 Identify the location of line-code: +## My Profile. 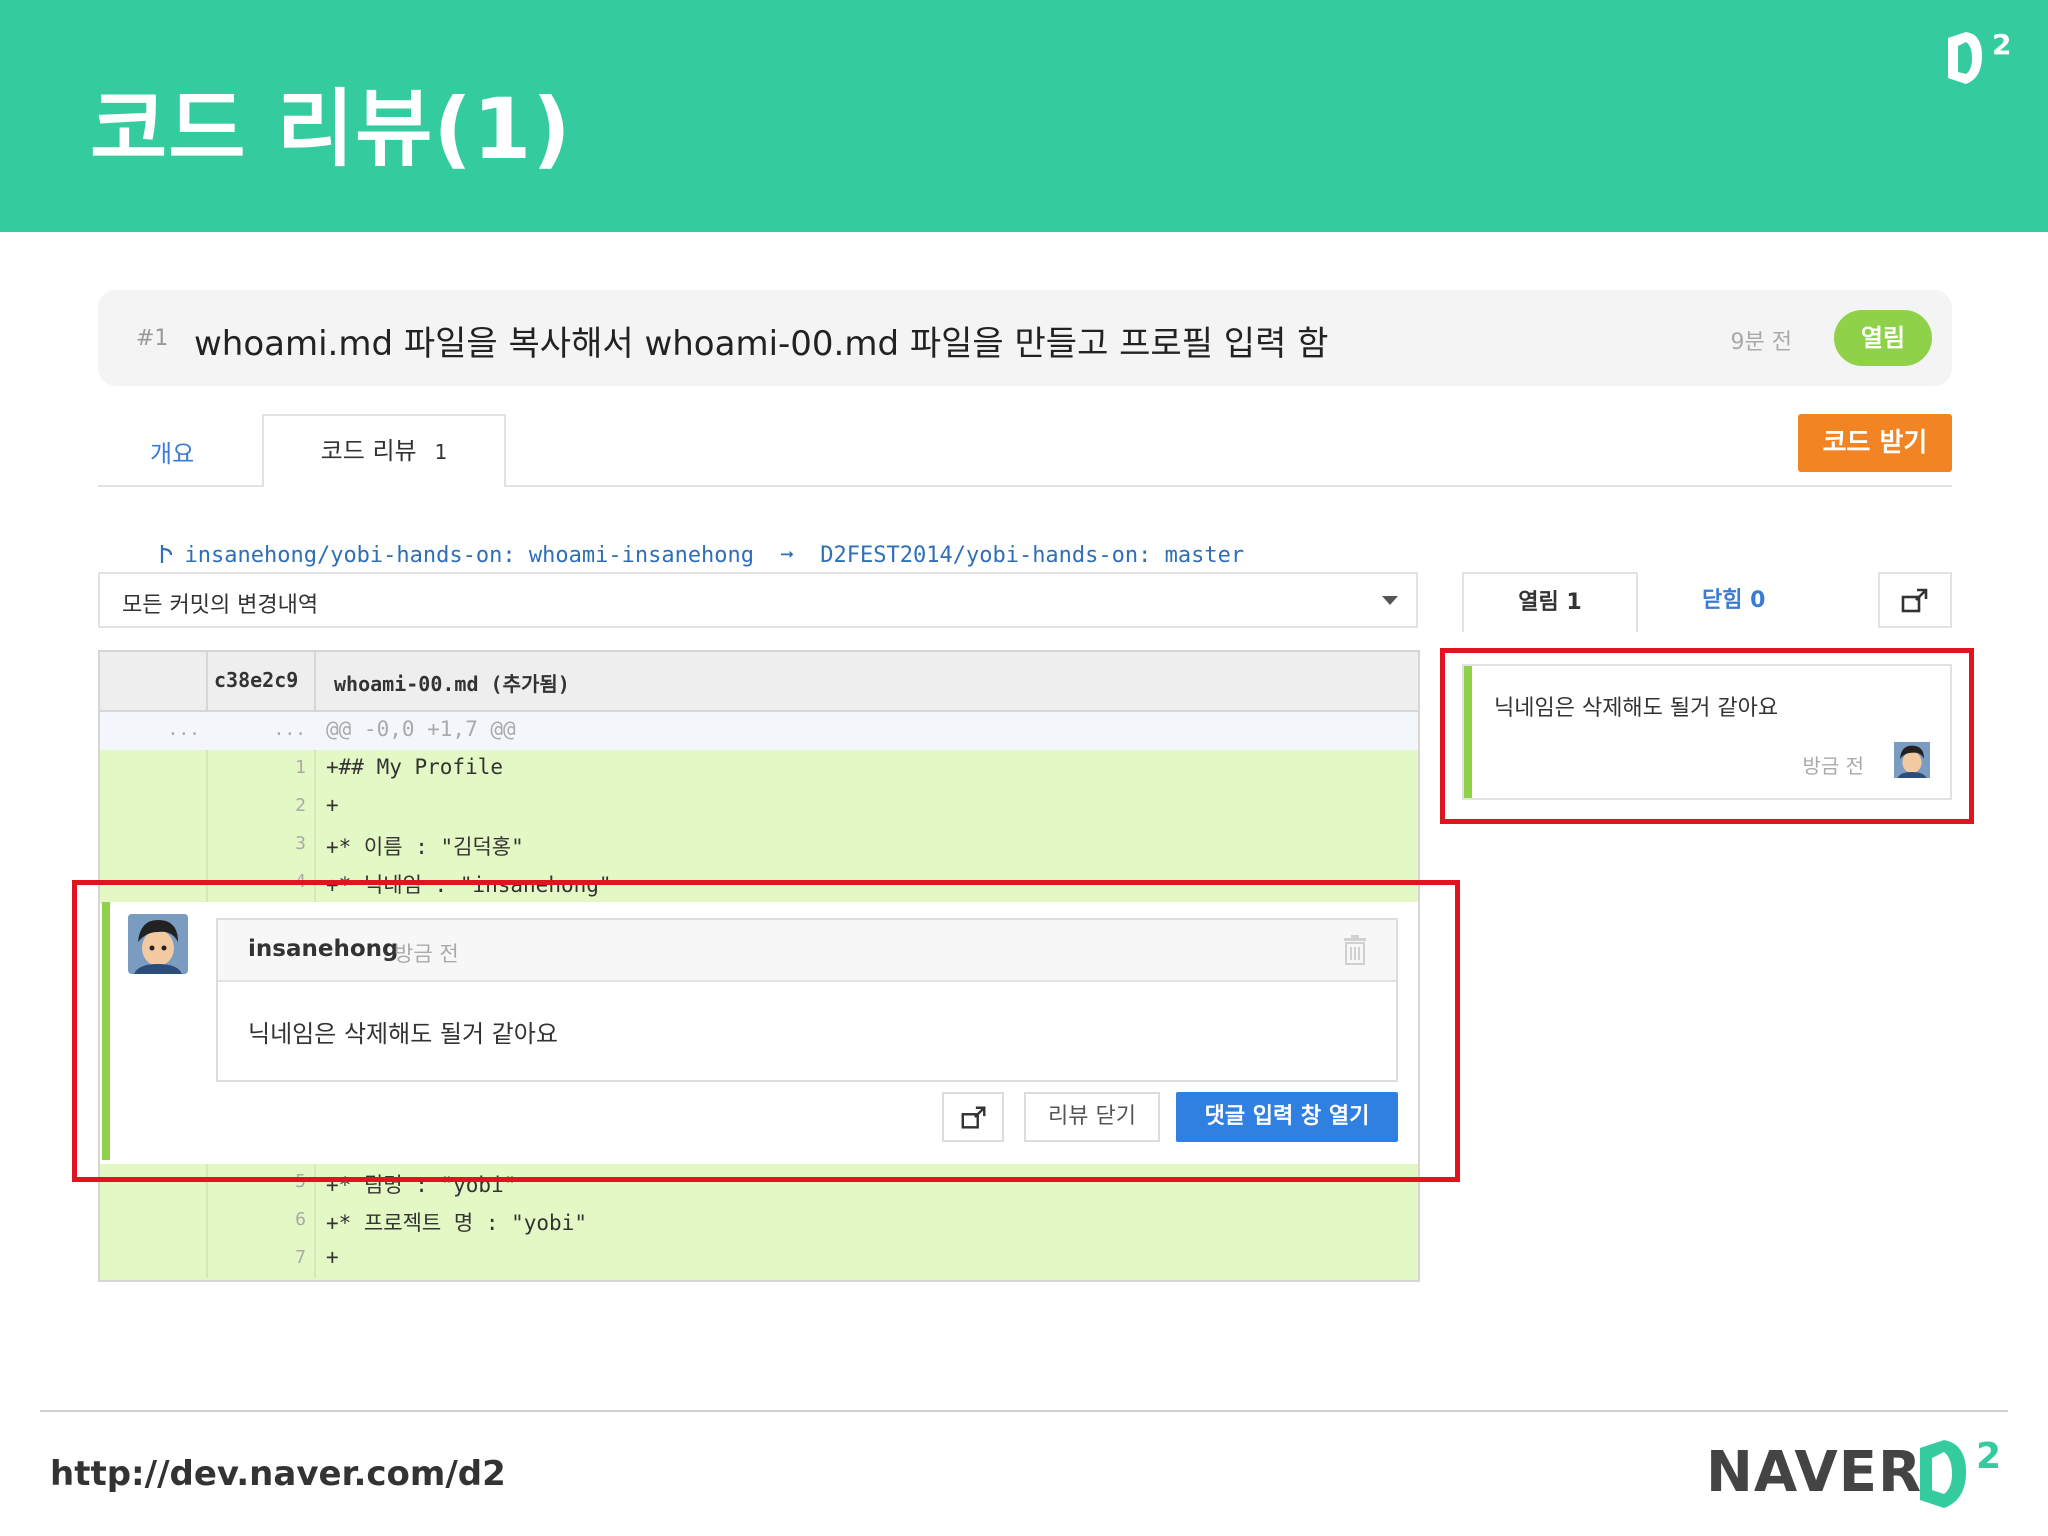
(415, 767).